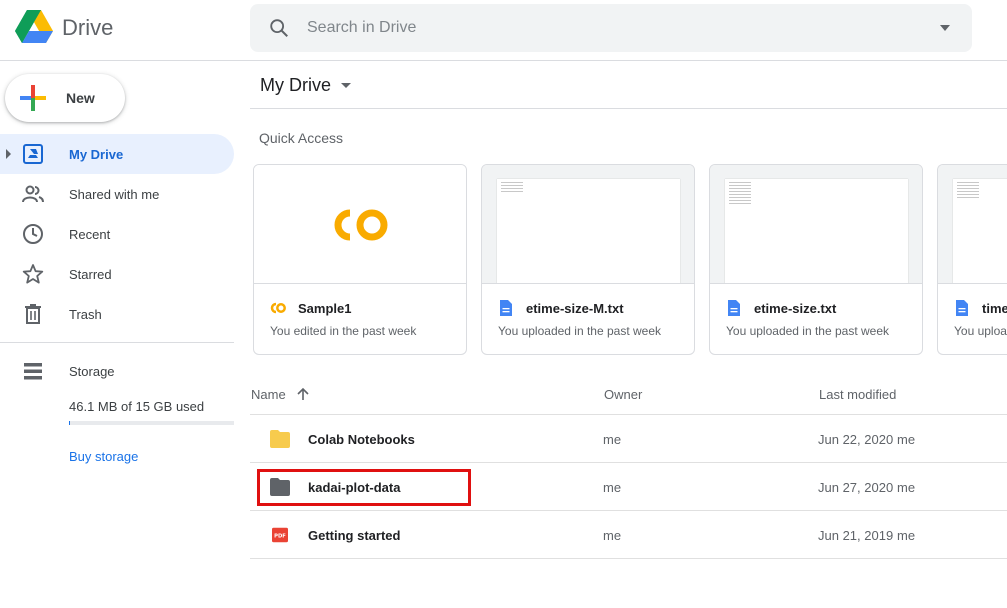 The width and height of the screenshot is (1007, 608). I want to click on sort-ascending-icon, so click(303, 394).